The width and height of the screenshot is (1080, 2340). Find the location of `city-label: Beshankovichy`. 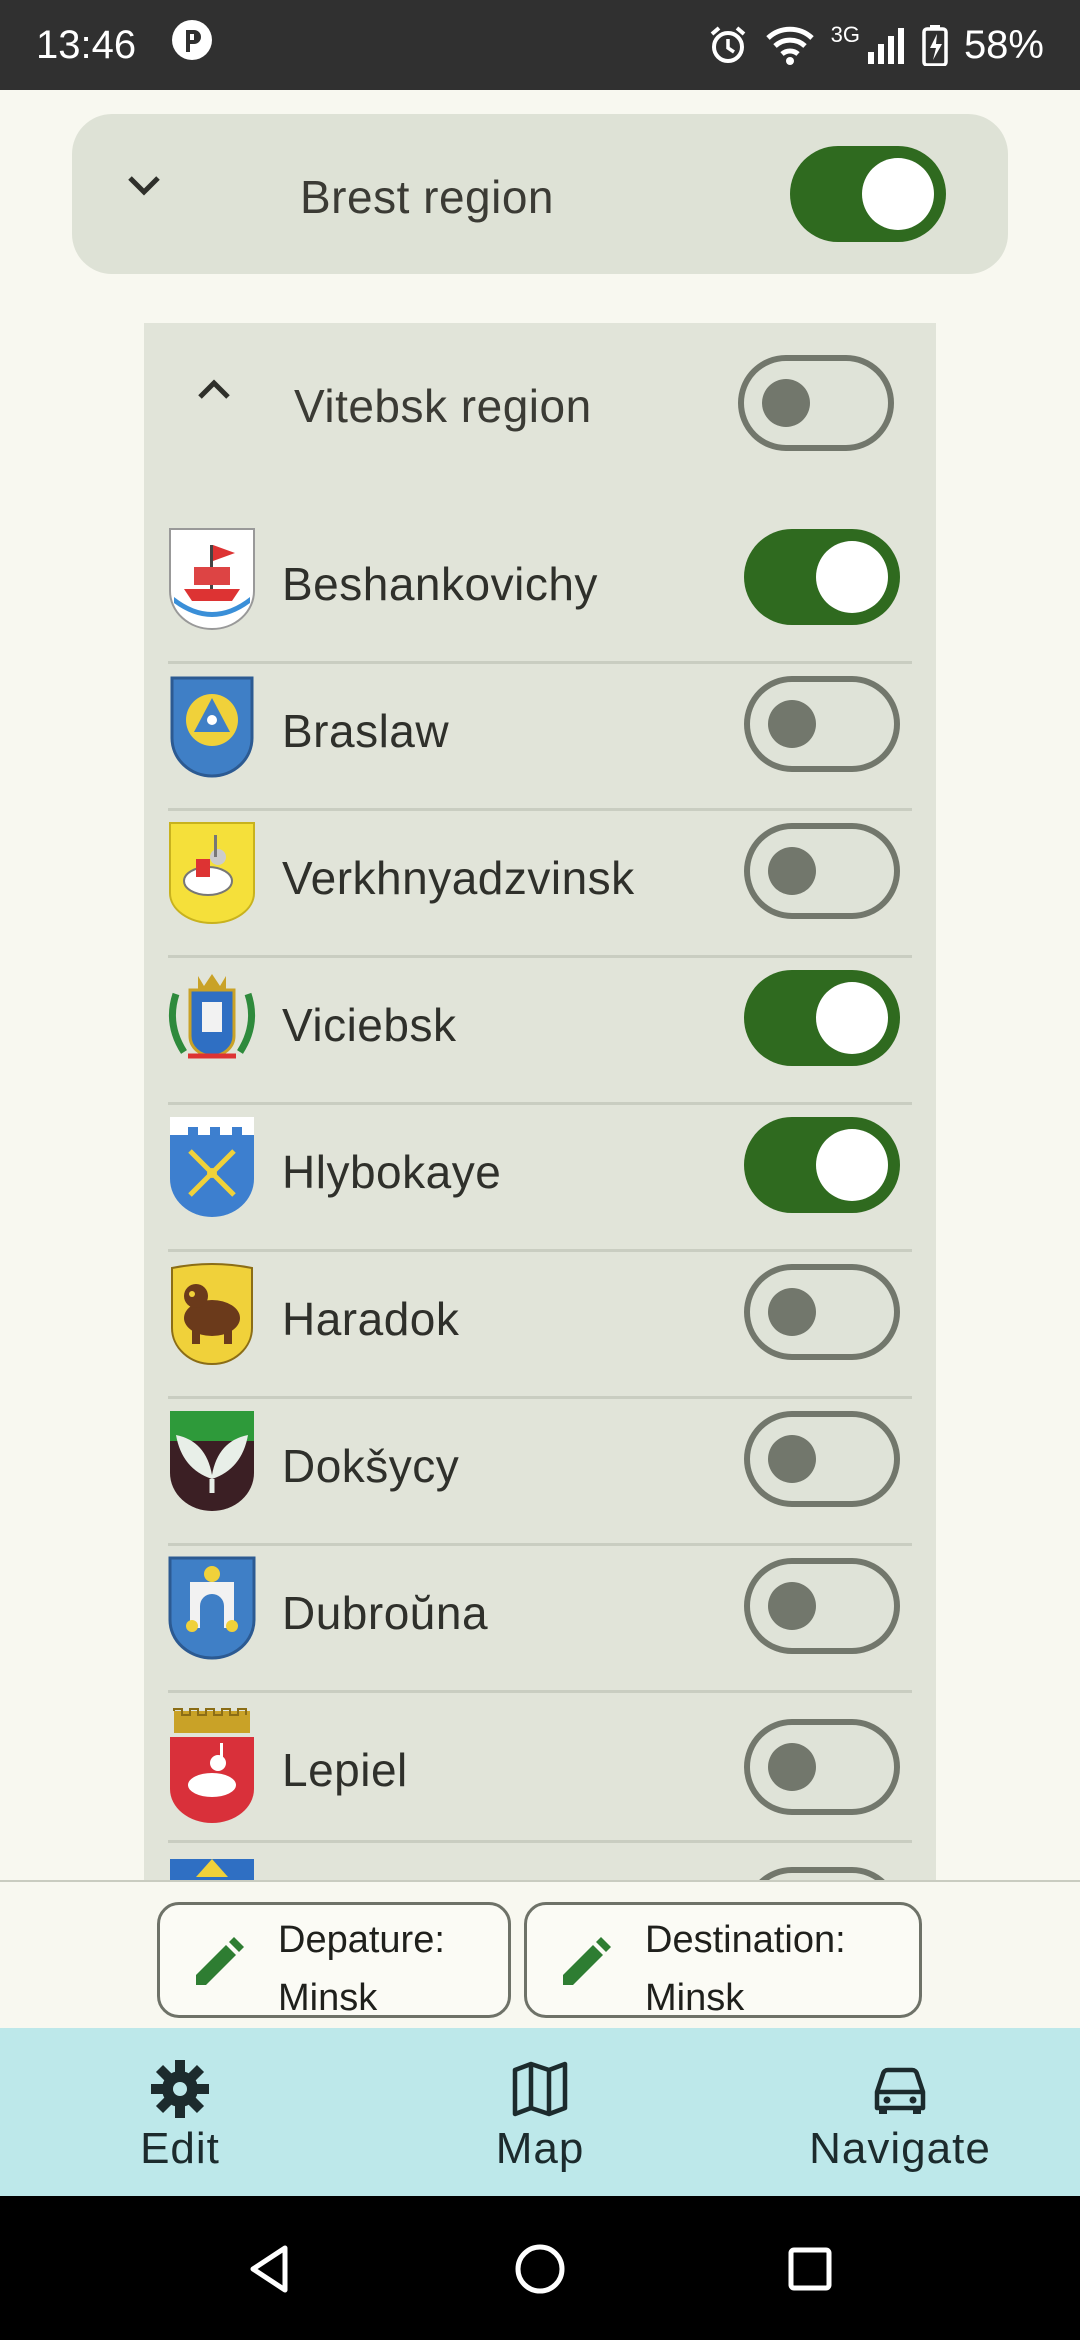

city-label: Beshankovichy is located at coordinates (440, 584).